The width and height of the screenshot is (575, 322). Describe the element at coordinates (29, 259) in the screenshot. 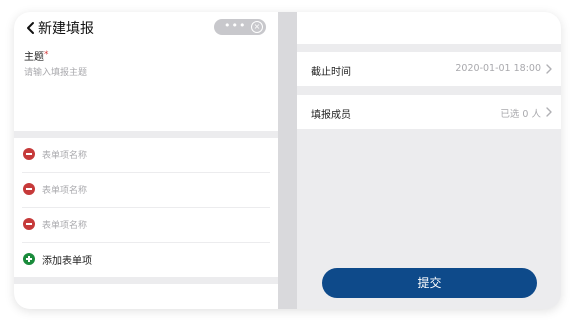

I see `add-icon` at that location.